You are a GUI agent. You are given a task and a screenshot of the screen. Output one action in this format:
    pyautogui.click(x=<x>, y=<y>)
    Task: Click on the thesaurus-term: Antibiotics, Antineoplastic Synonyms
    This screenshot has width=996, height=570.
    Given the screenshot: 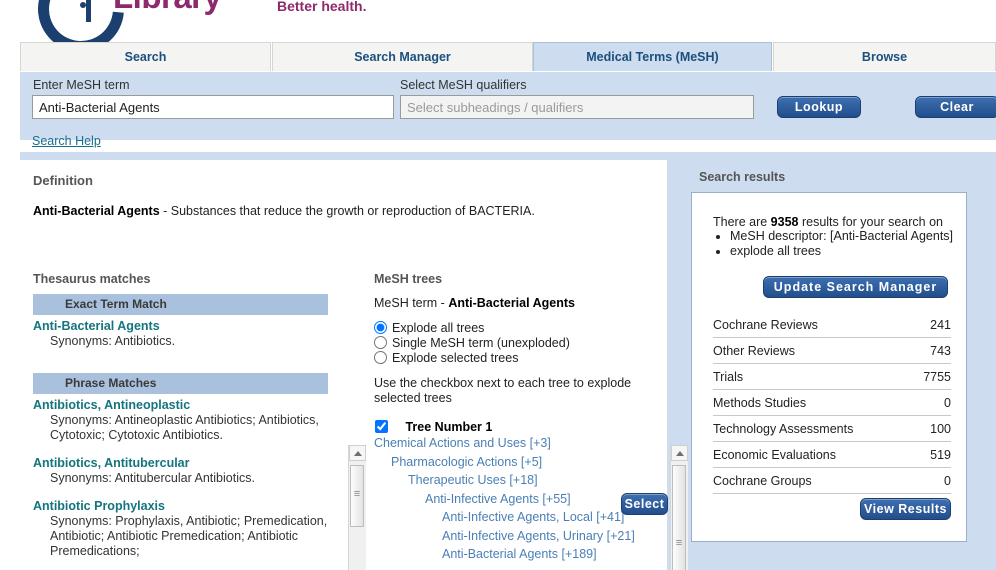 What is the action you would take?
    pyautogui.click(x=180, y=420)
    